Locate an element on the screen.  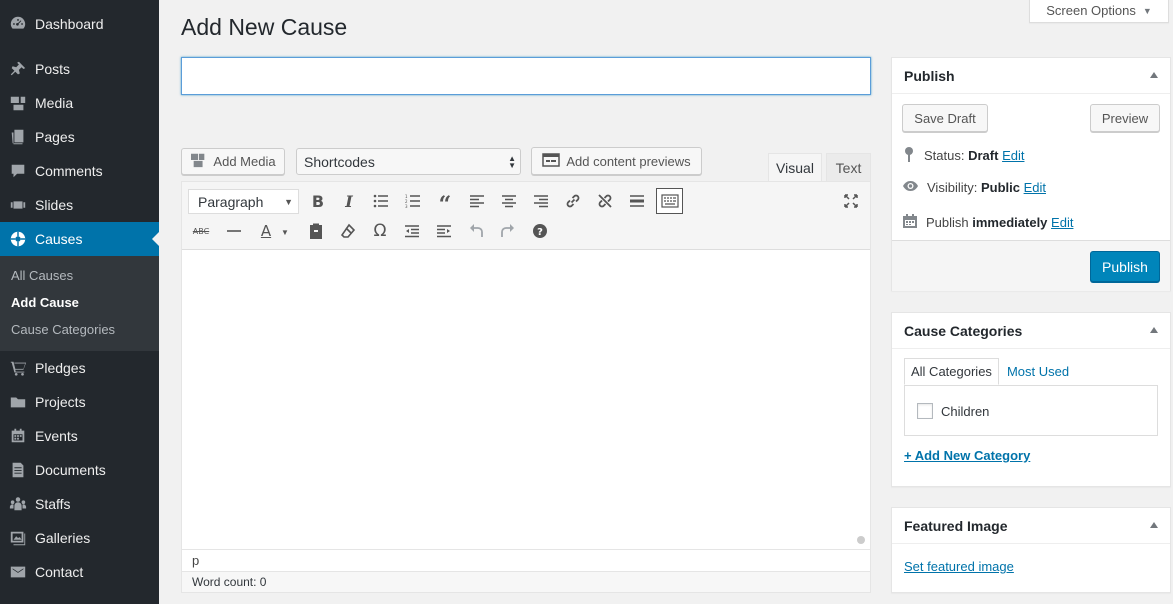
fullscreen-icon is located at coordinates (851, 201).